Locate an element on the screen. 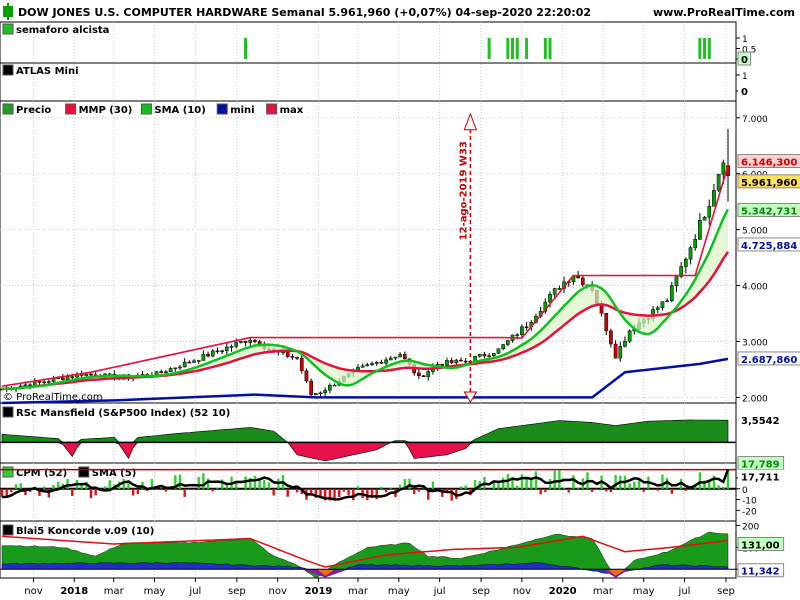 The height and width of the screenshot is (600, 800). price-tick-5: 2.000 is located at coordinates (755, 399).